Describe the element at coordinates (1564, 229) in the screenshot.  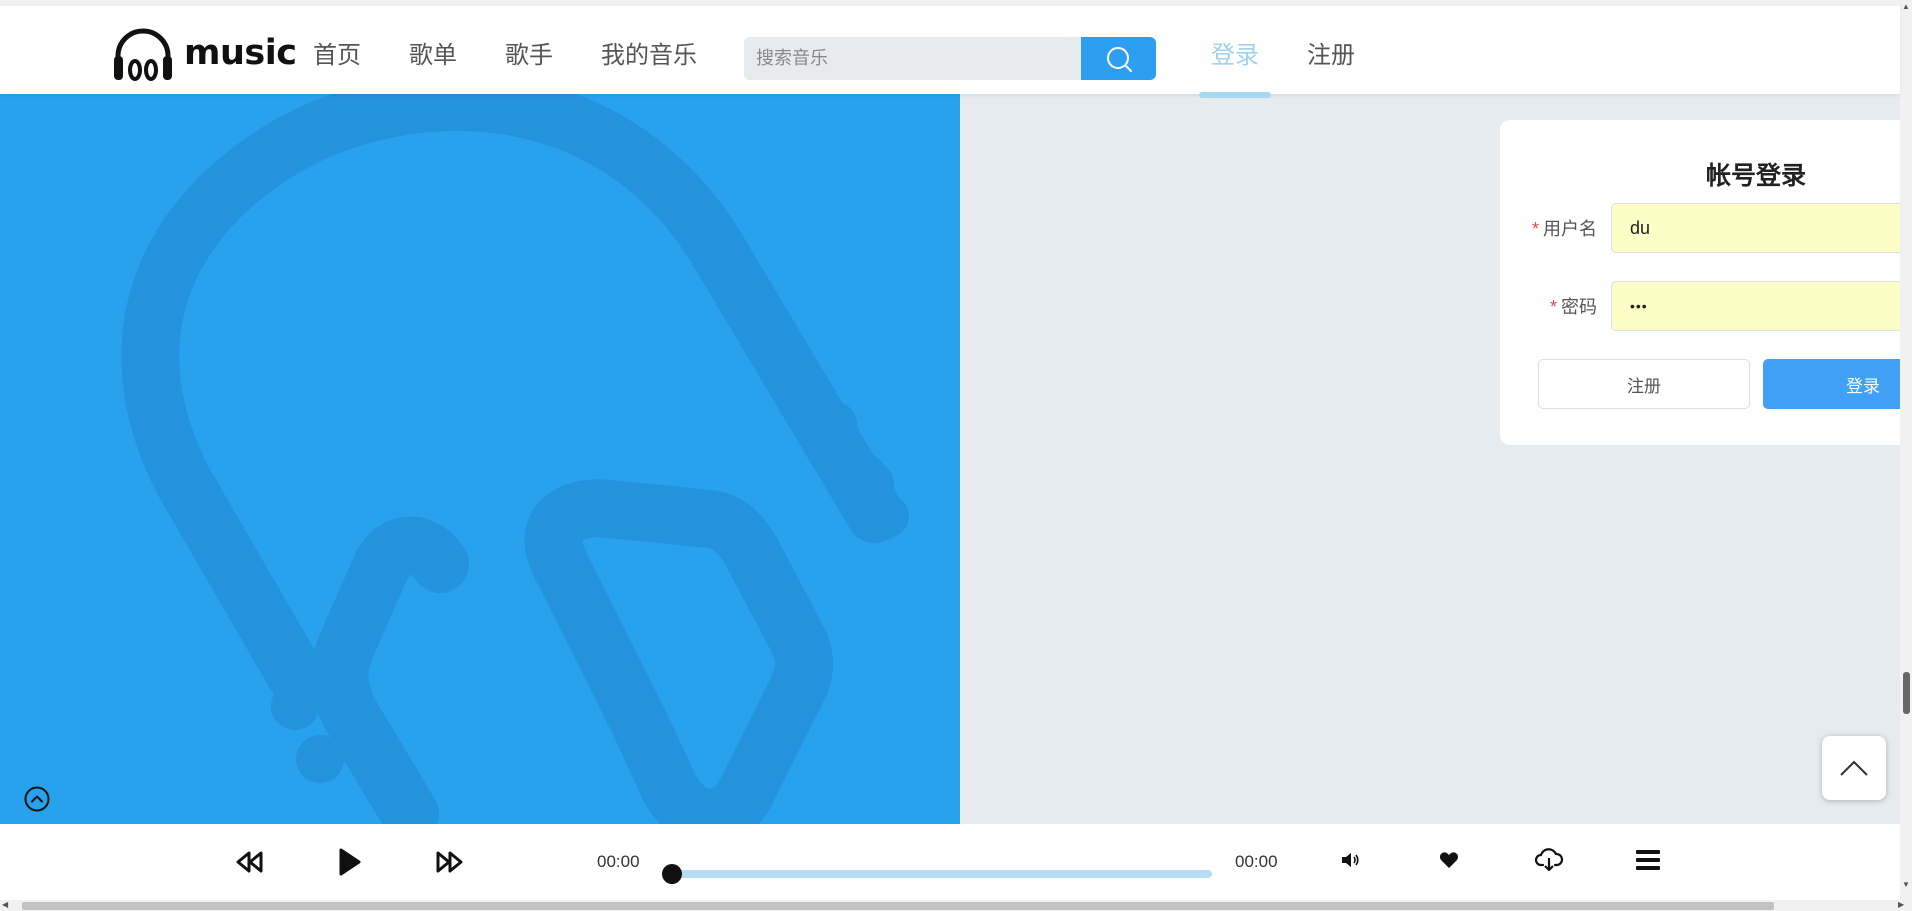
I see `username-label: * 用户名` at that location.